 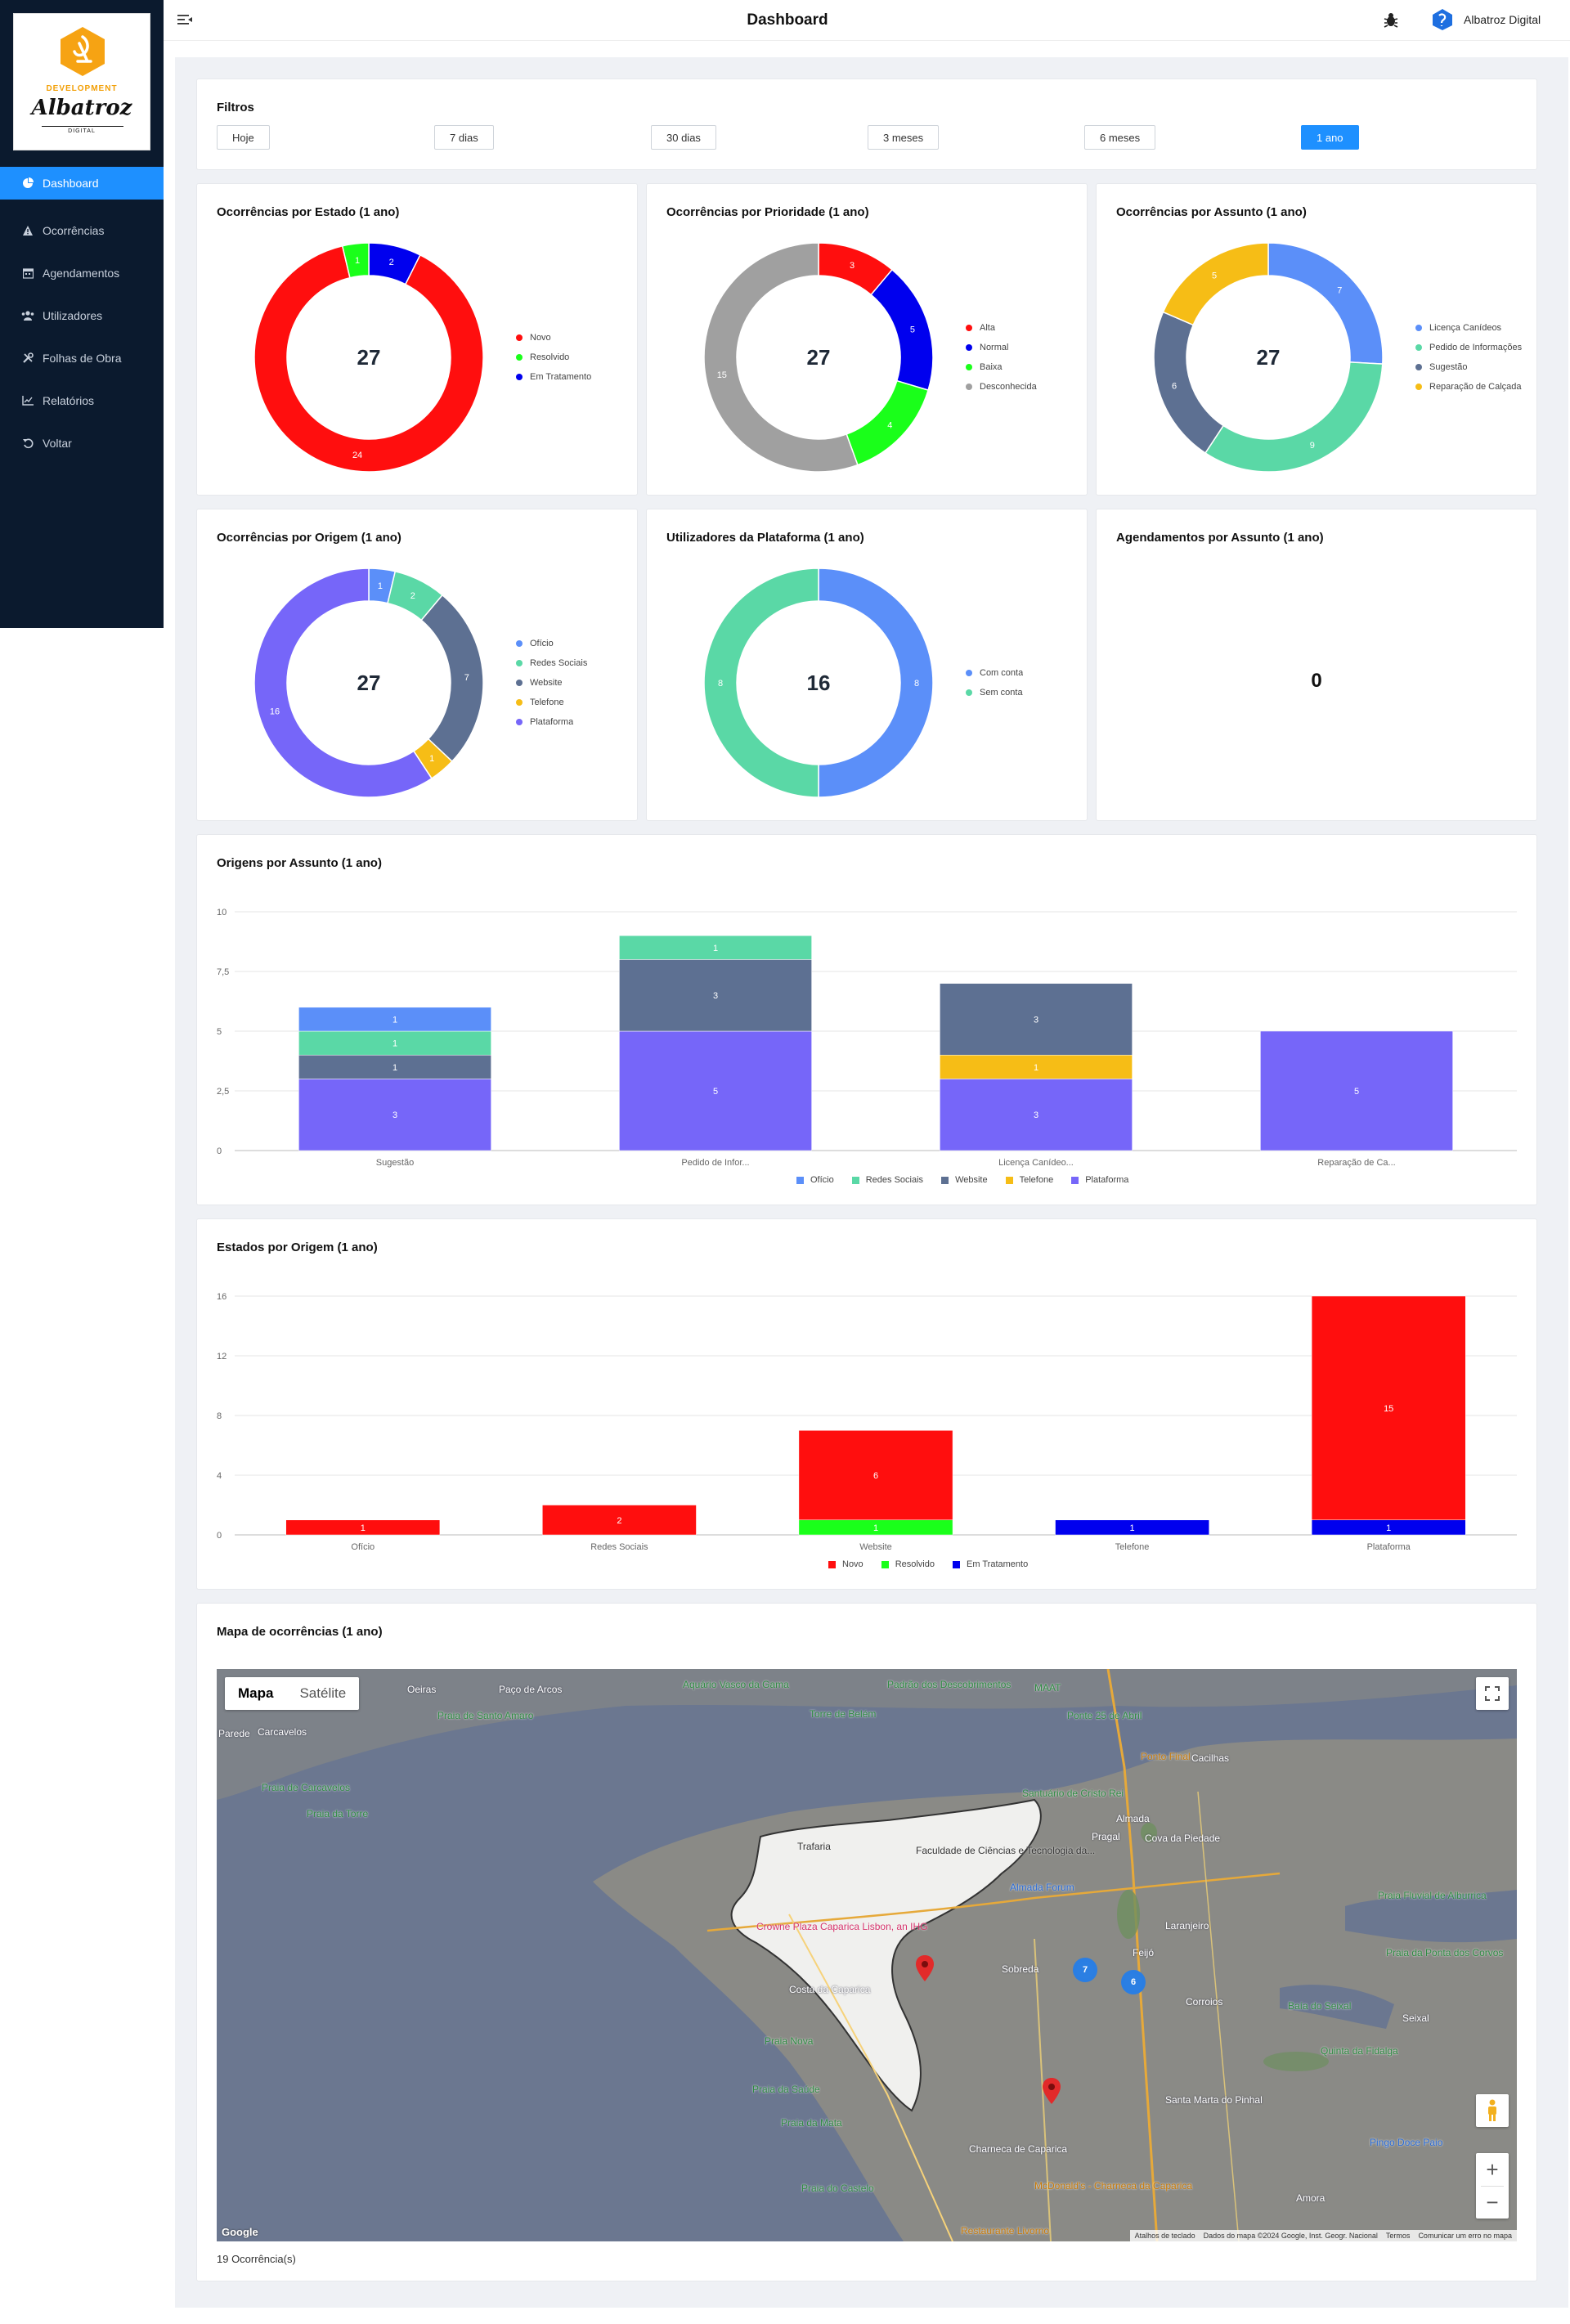 What do you see at coordinates (1166, 1757) in the screenshot?
I see `map-place-label: Ponto Final` at bounding box center [1166, 1757].